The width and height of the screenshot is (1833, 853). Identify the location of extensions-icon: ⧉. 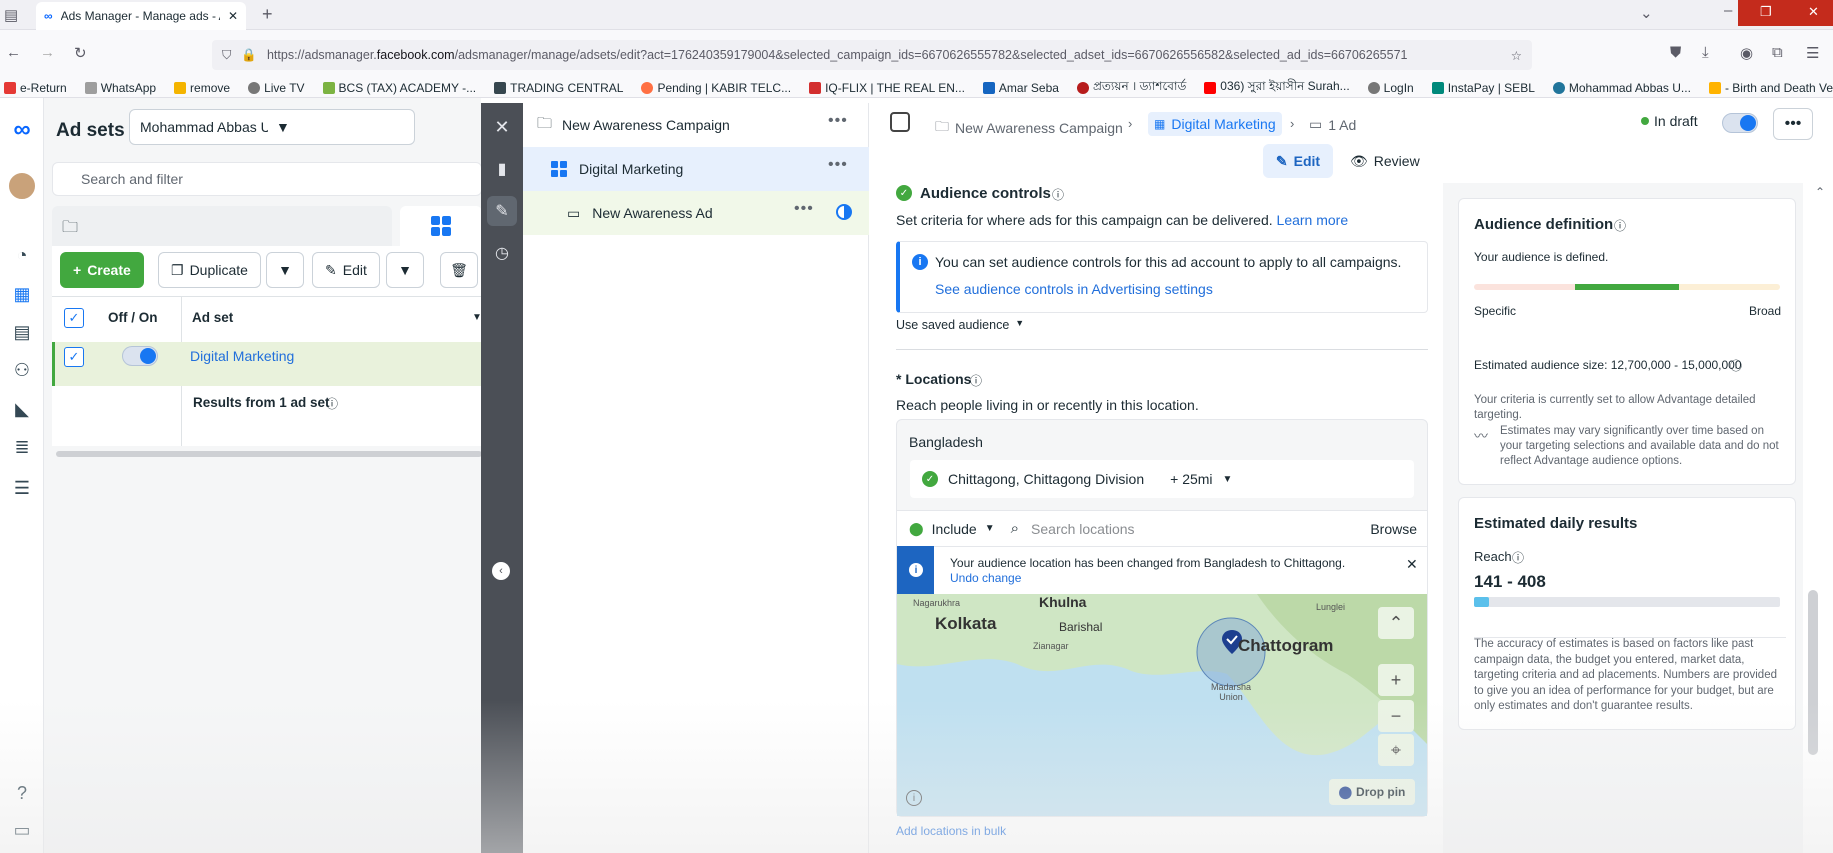
(1777, 52).